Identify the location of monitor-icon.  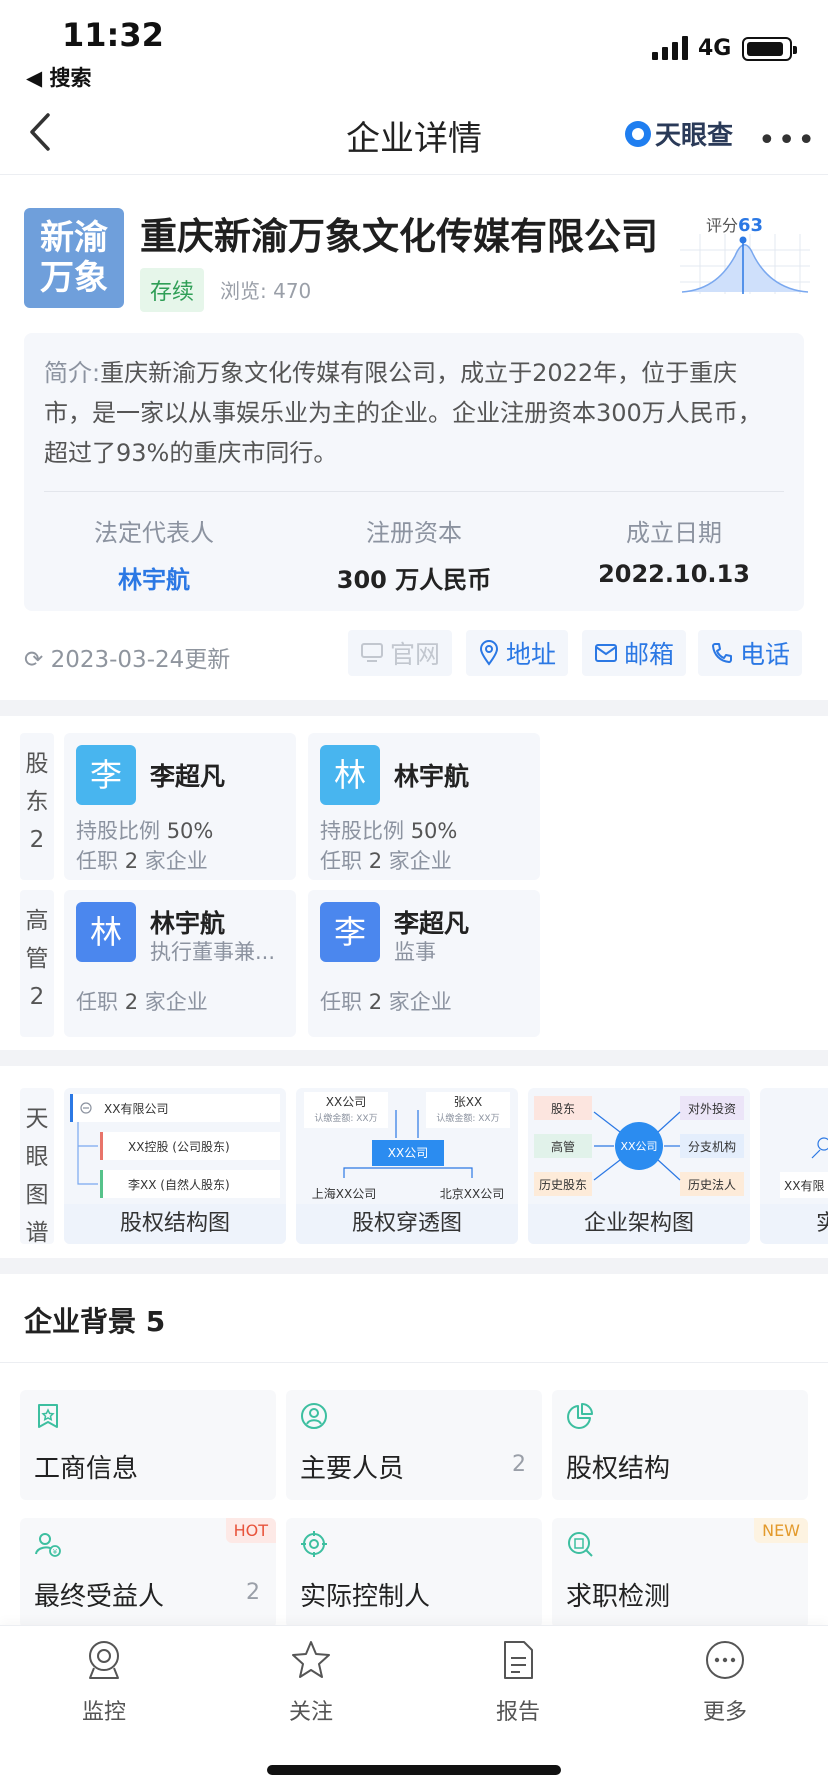
(372, 652).